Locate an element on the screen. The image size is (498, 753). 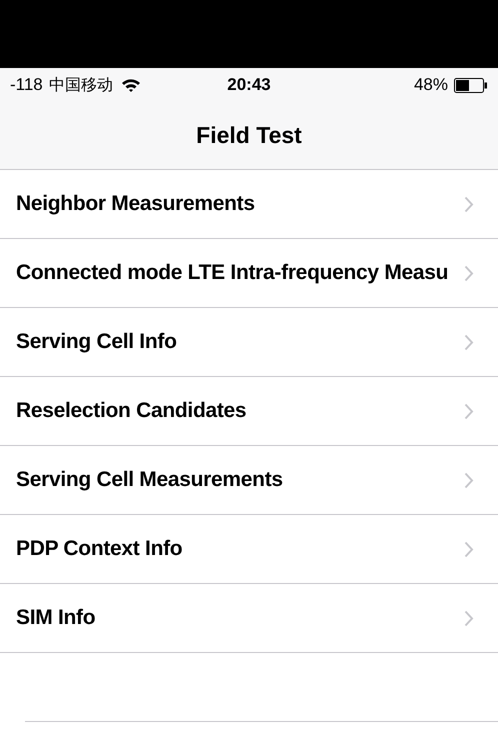
list-item: Neighbor Measurements is located at coordinates (249, 204).